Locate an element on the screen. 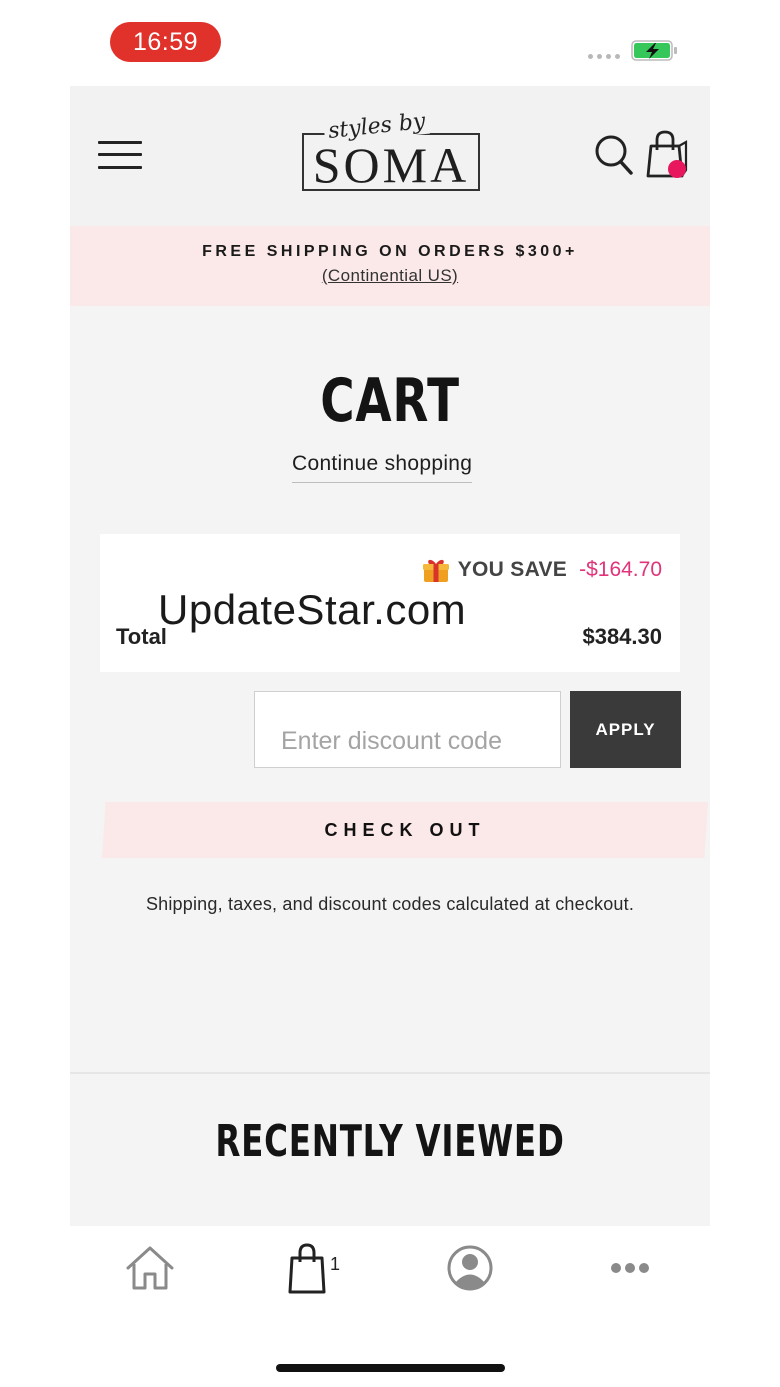 This screenshot has width=780, height=1387. brand-logo: styles by SOMA is located at coordinates (391, 151).